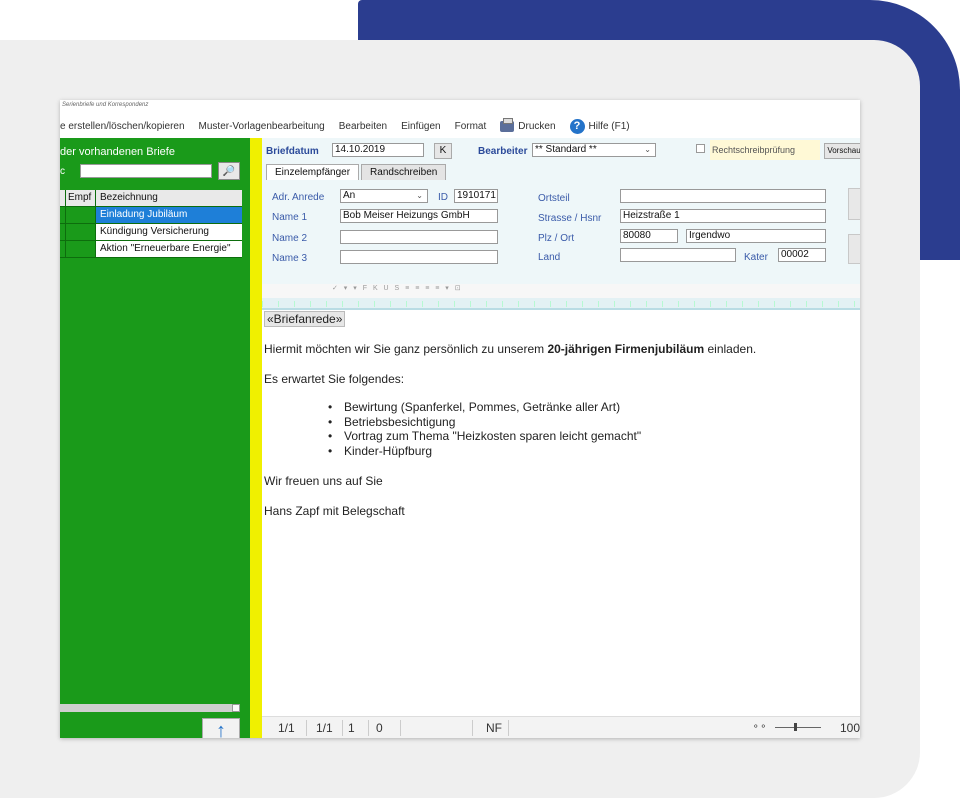 The image size is (960, 798). What do you see at coordinates (290, 258) in the screenshot?
I see `name3-label: Name 3` at bounding box center [290, 258].